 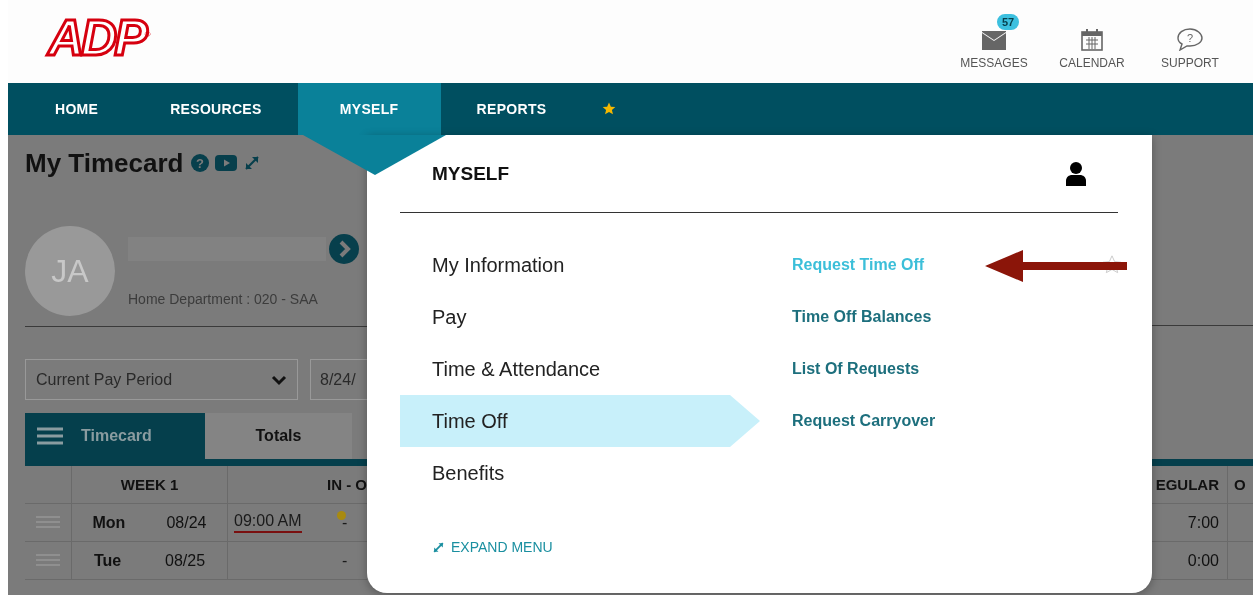 I want to click on menu-title: MYSELF, so click(x=471, y=174).